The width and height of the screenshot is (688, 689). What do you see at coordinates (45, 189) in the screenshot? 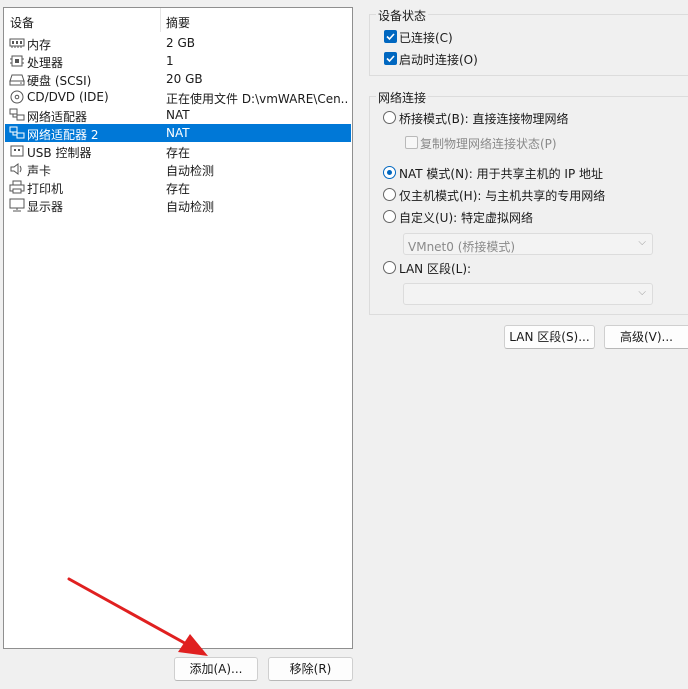
I see `device-name: 打印机` at bounding box center [45, 189].